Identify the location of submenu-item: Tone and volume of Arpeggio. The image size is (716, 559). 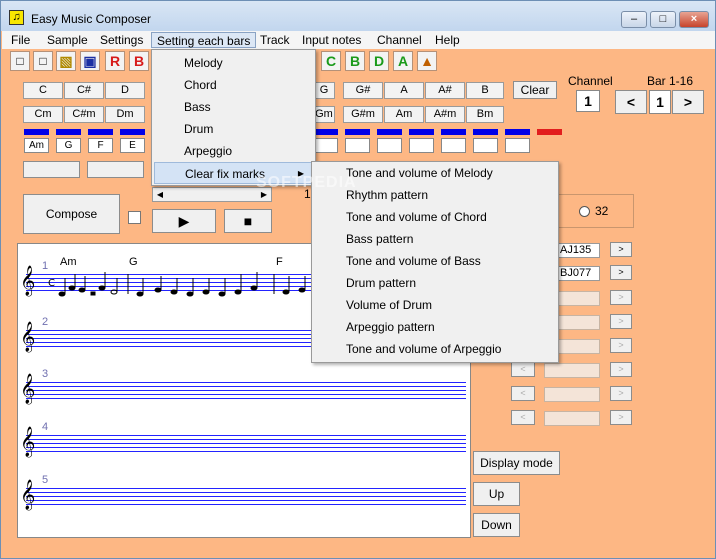
(435, 349).